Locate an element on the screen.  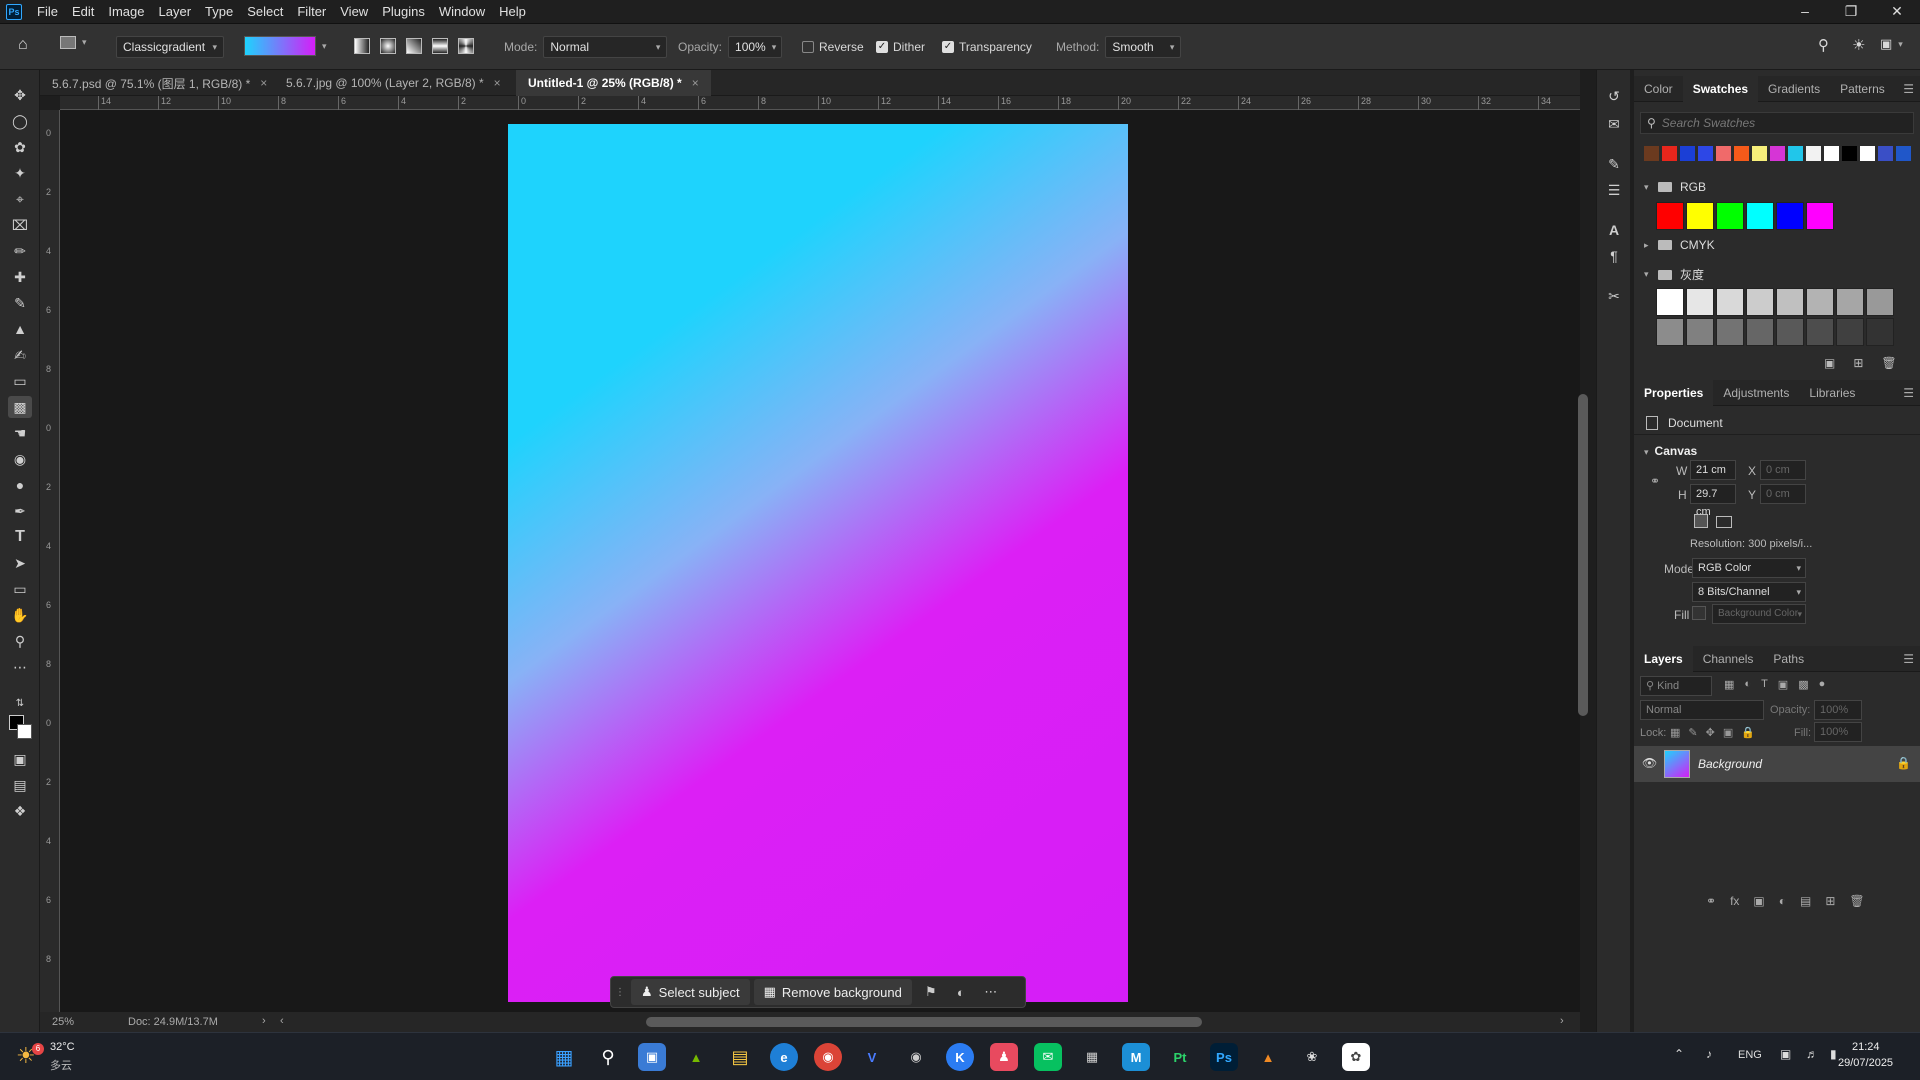
pen-tool-icon: ✒ is located at coordinates (20, 511).